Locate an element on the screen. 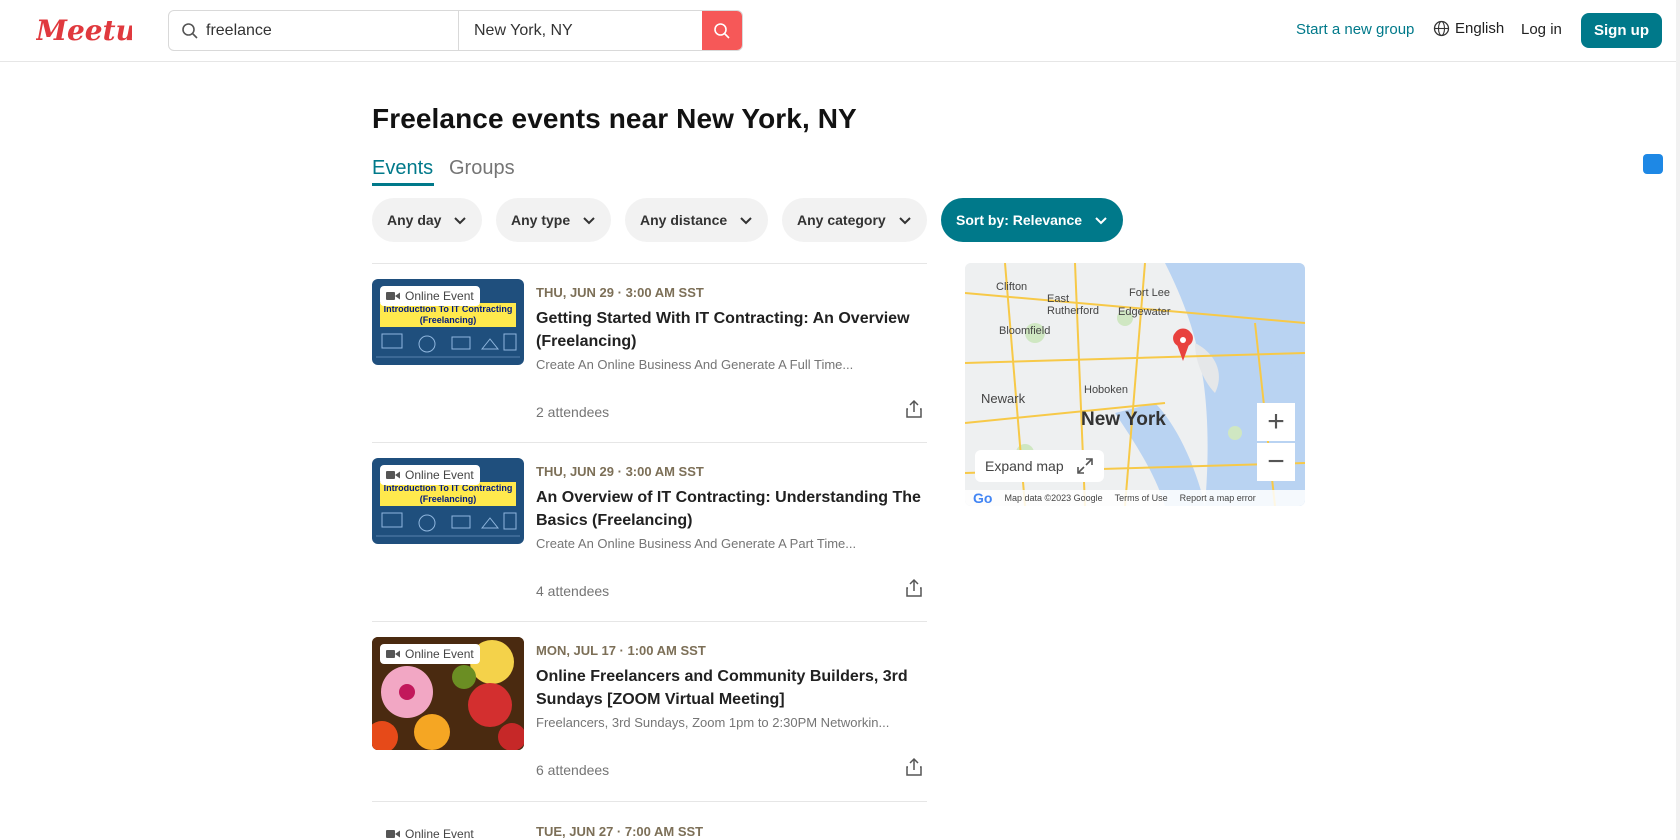  page-title: Freelance events near New York, NY is located at coordinates (614, 118).